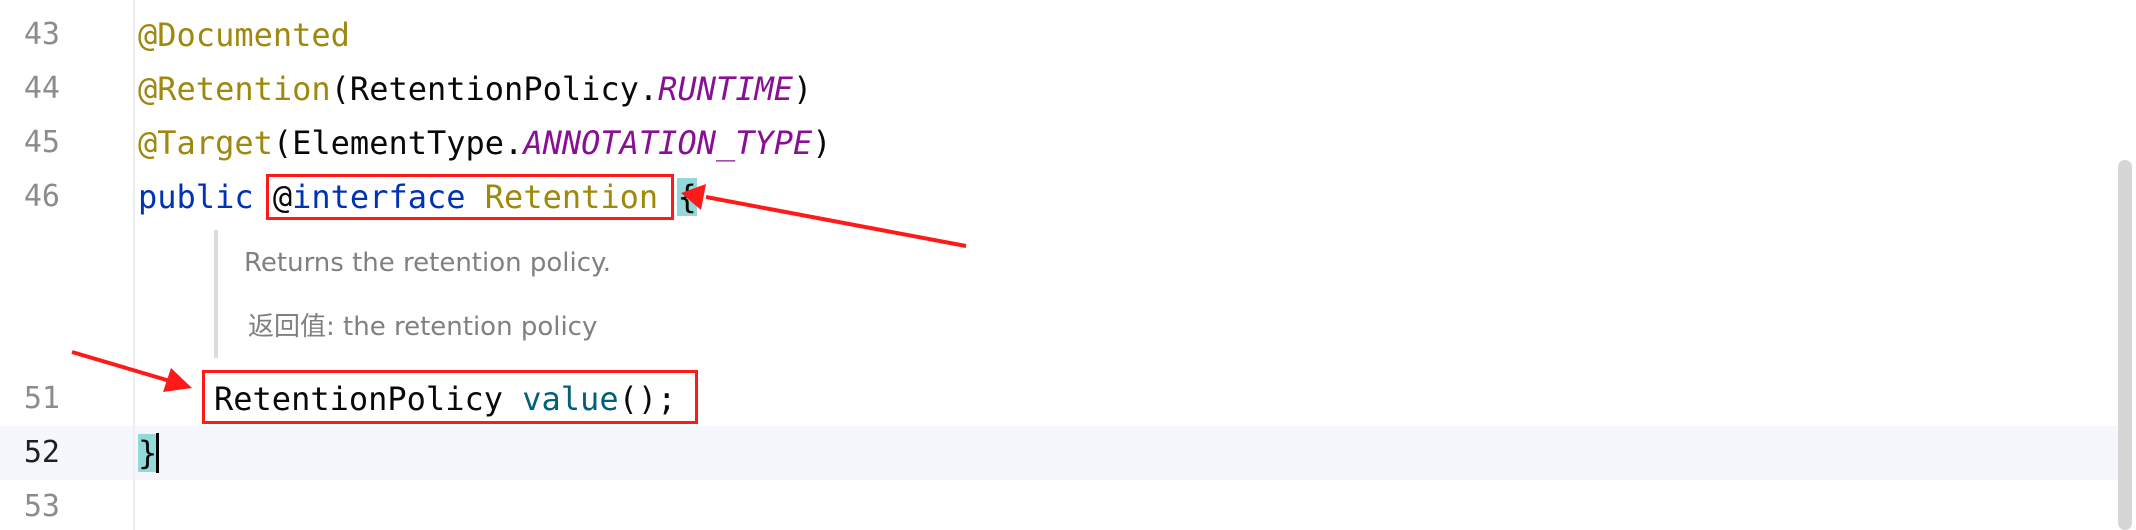 This screenshot has height=530, width=2136. Describe the element at coordinates (2125, 345) in the screenshot. I see `vertical-scrollbar` at that location.